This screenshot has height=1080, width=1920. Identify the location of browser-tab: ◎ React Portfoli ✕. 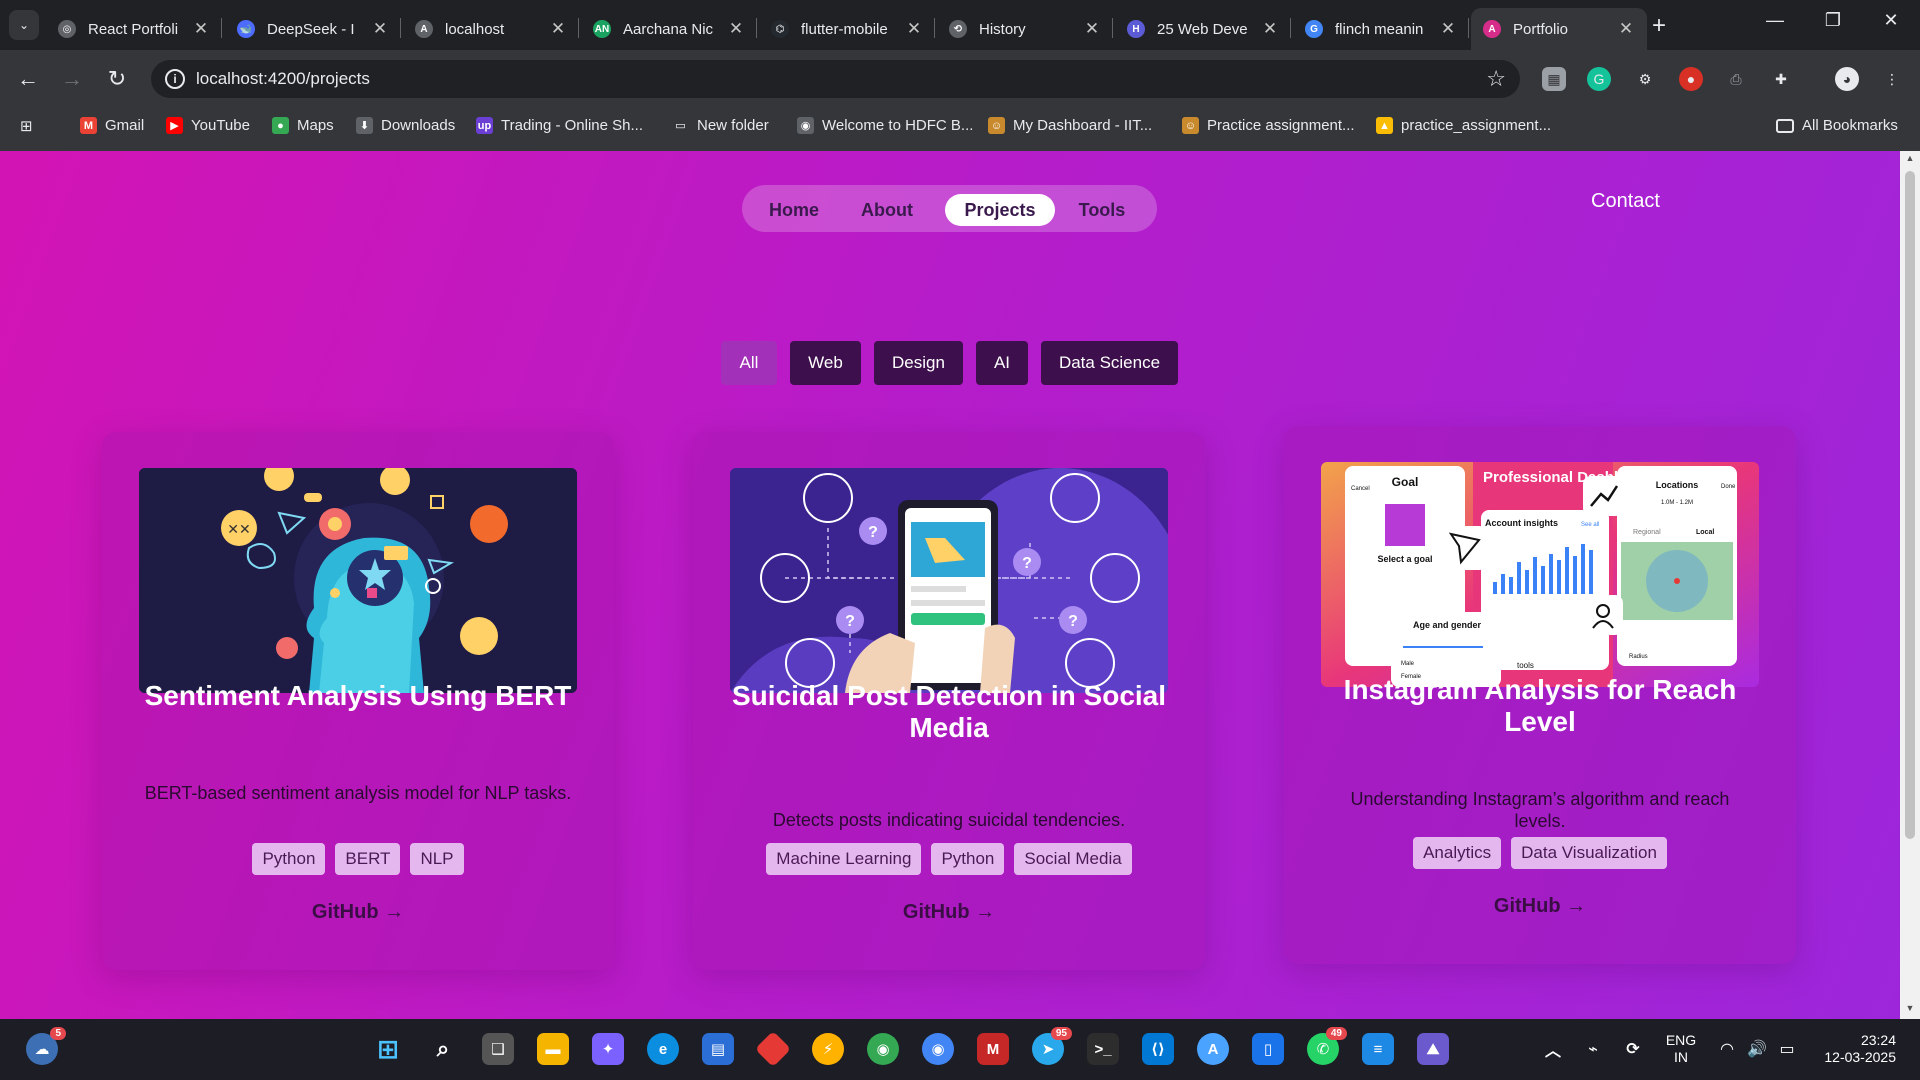
(134, 29).